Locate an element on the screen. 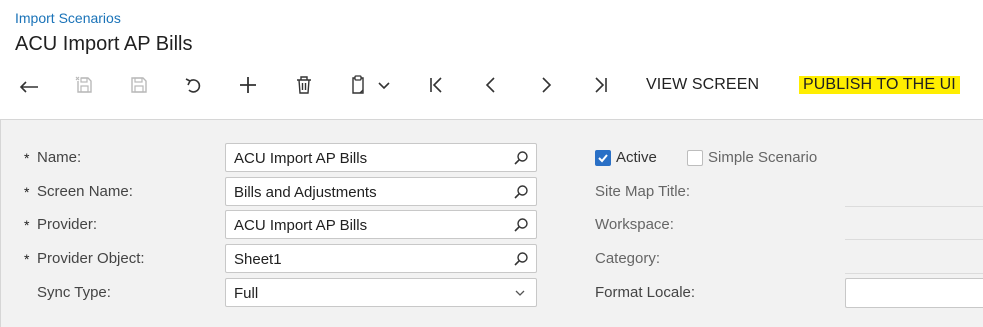 Image resolution: width=983 pixels, height=327 pixels. checkmark-icon is located at coordinates (603, 158).